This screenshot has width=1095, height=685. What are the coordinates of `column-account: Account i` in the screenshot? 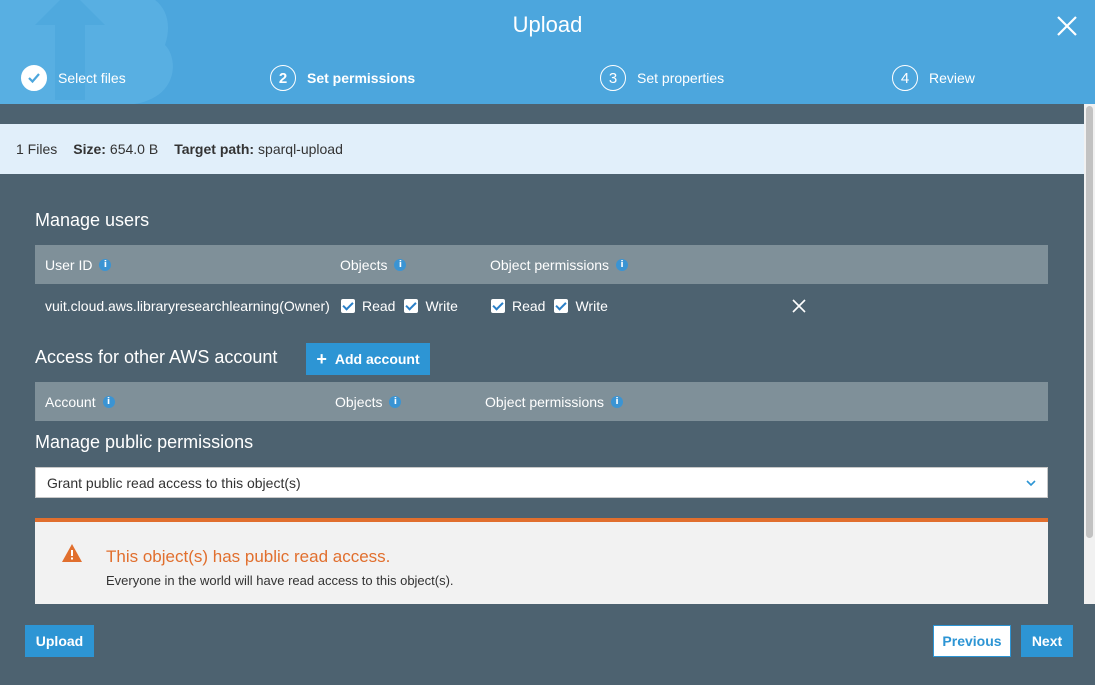 It's located at (80, 401).